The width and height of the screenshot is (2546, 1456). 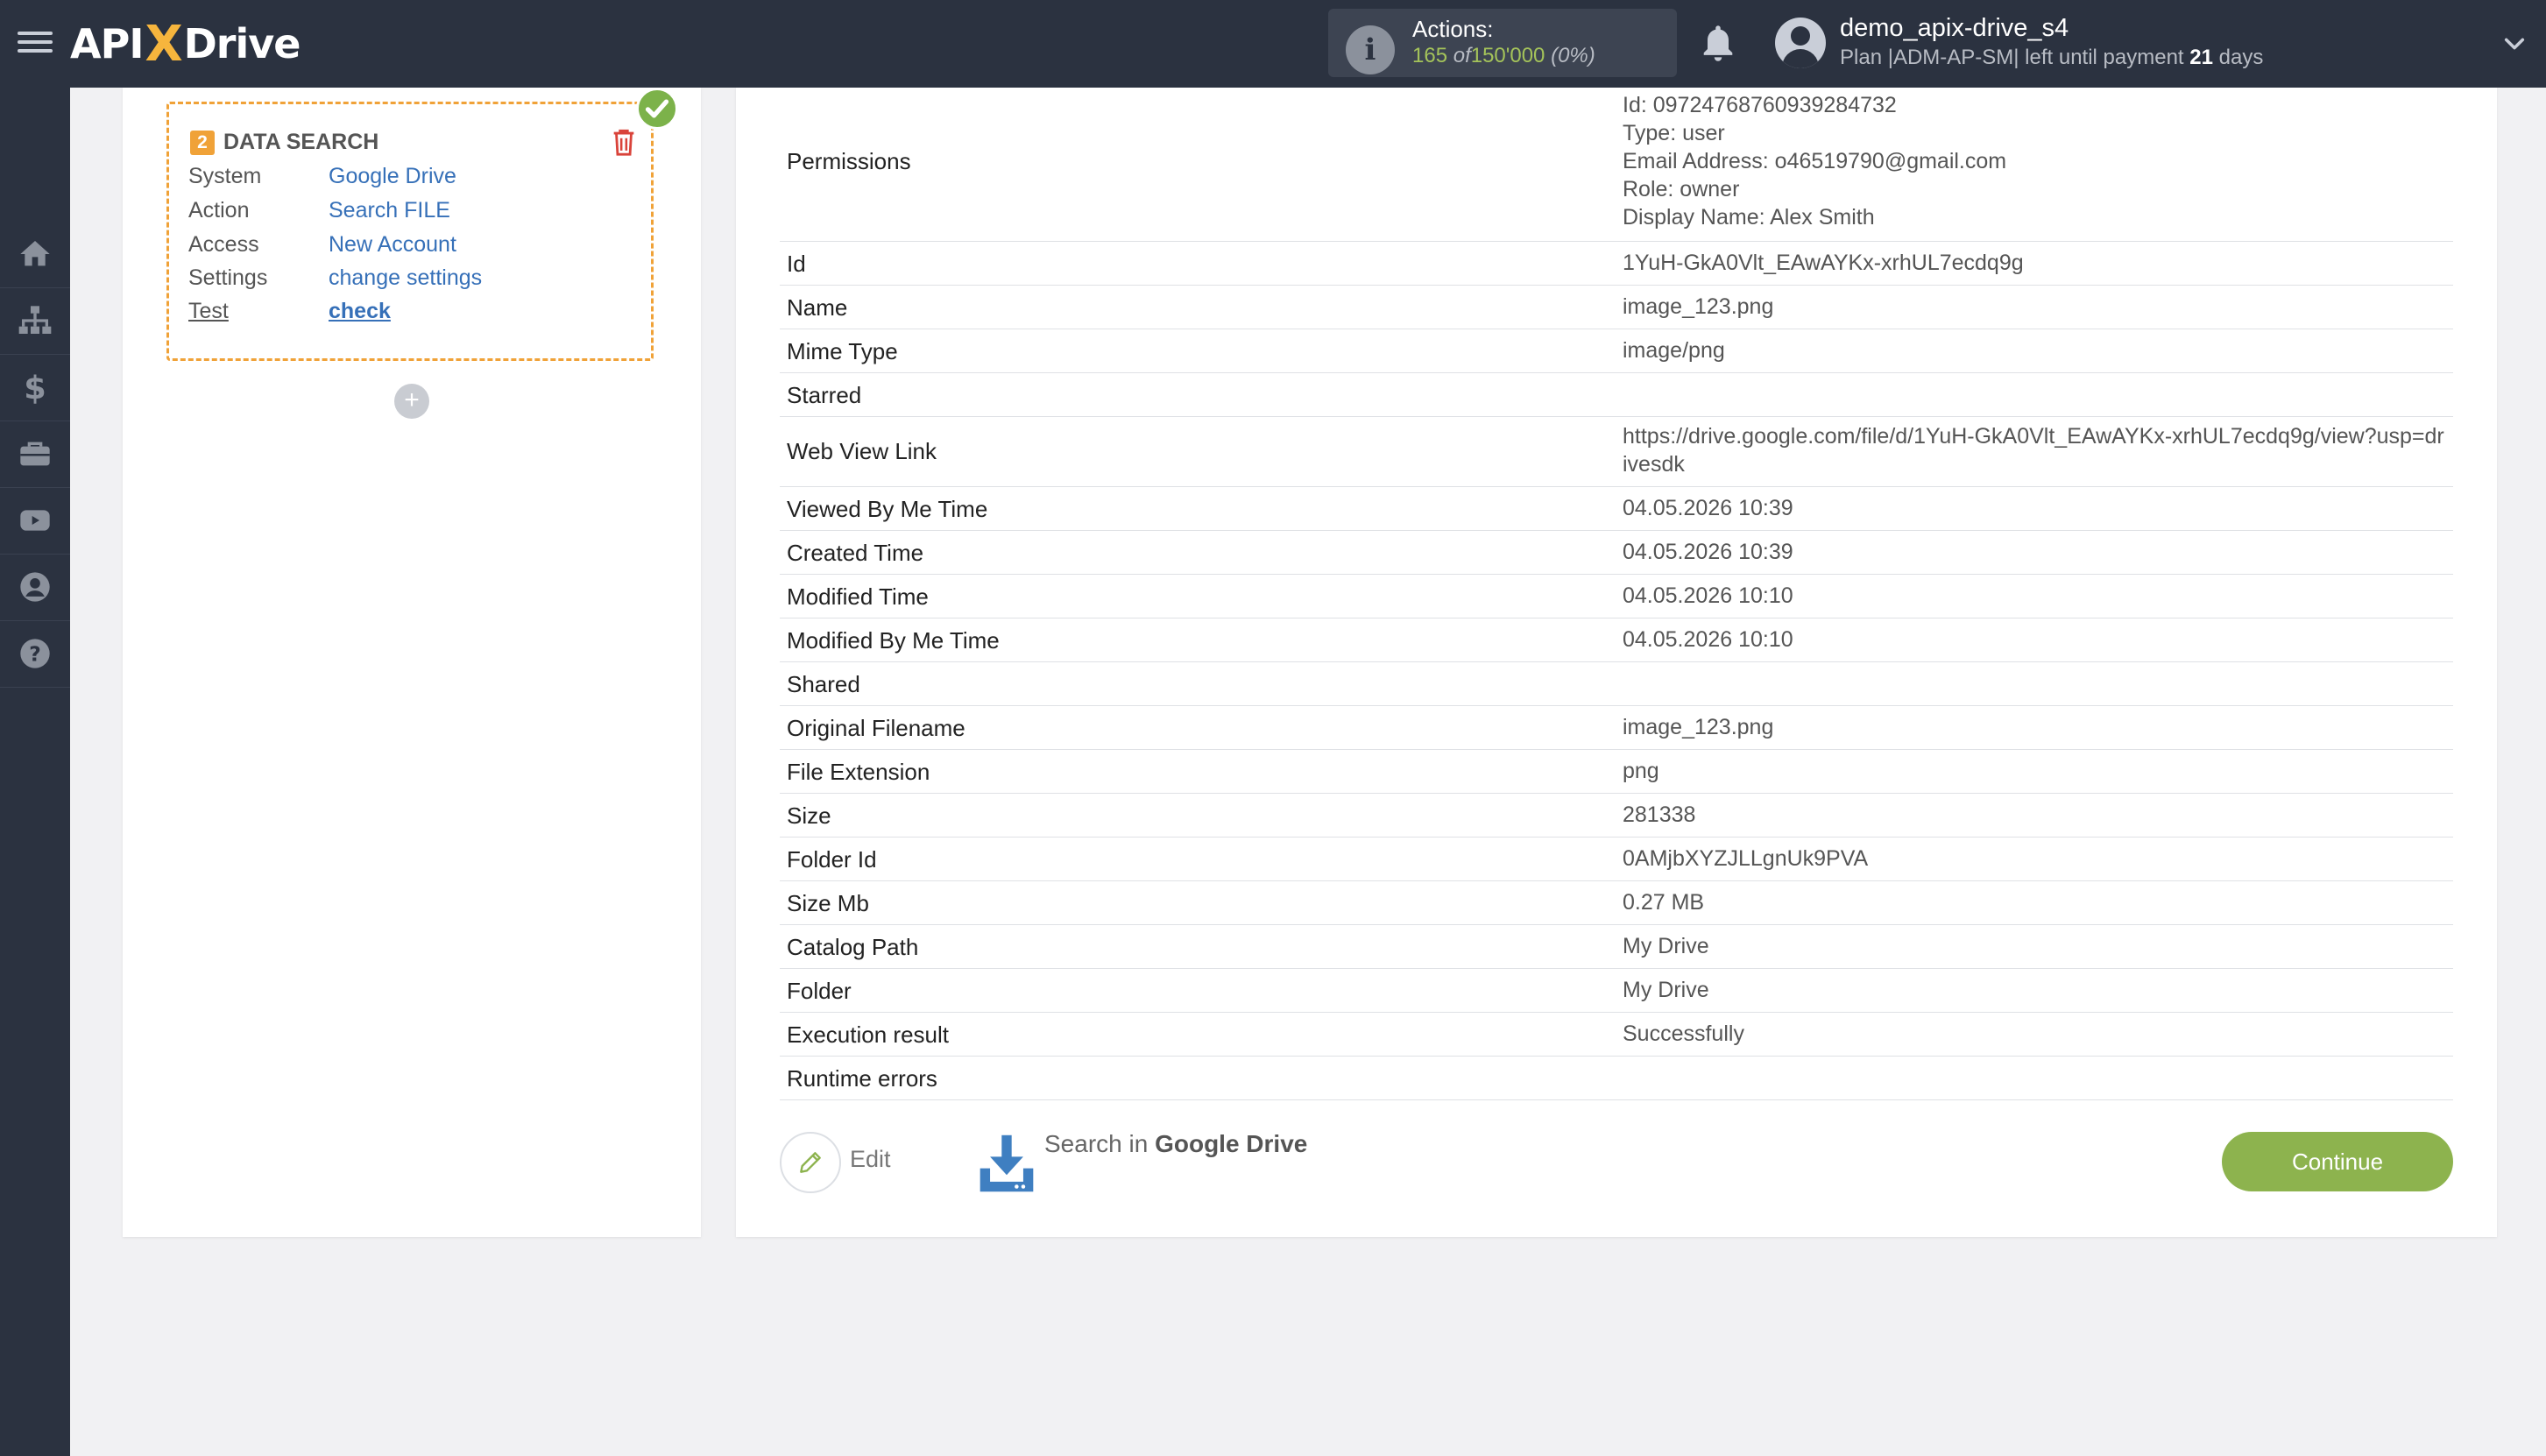 What do you see at coordinates (405, 278) in the screenshot?
I see `change-settings-link: change settings` at bounding box center [405, 278].